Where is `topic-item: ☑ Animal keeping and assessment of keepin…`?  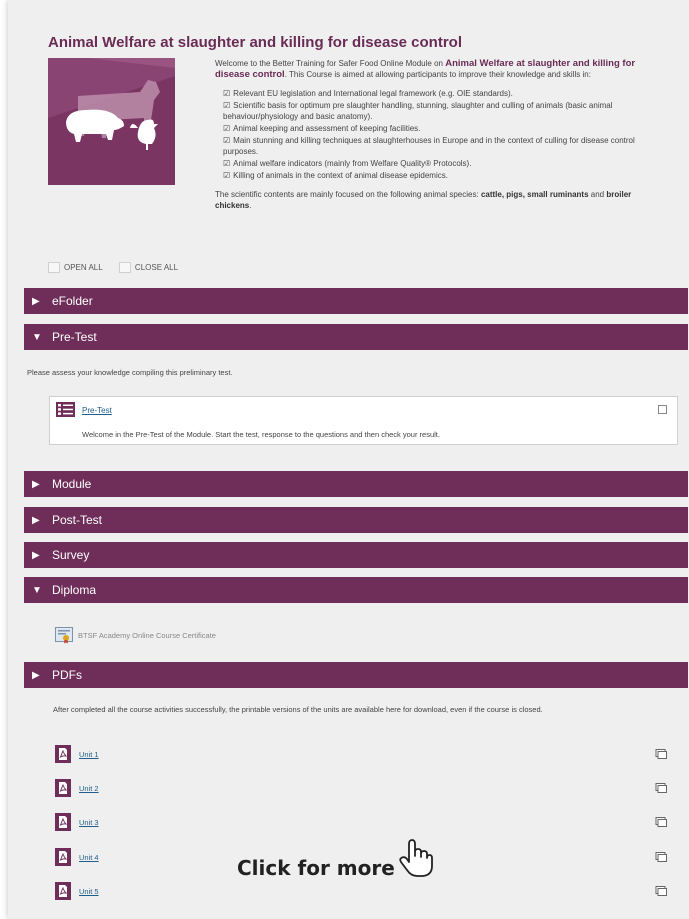 topic-item: ☑ Animal keeping and assessment of keepin… is located at coordinates (434, 128).